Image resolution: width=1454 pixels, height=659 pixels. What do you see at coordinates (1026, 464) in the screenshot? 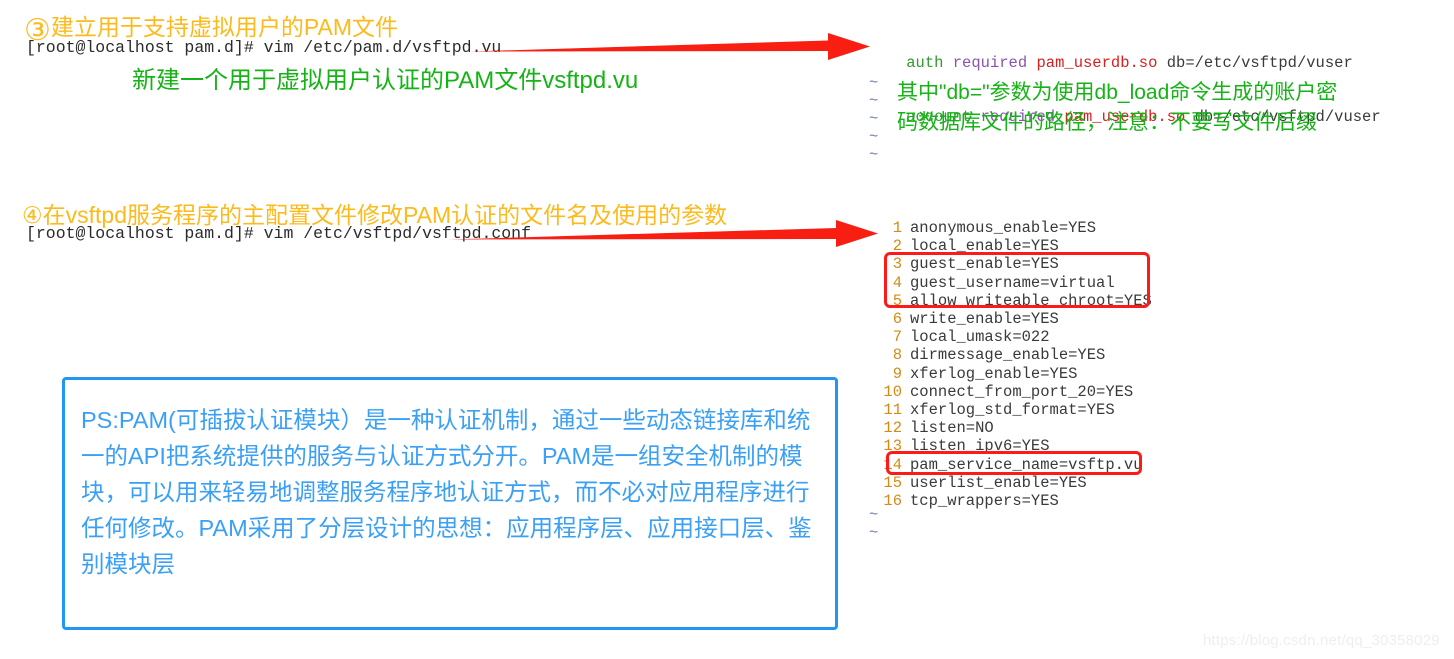
I see `conf-line-text: pam_service_name=vsftp.vu` at bounding box center [1026, 464].